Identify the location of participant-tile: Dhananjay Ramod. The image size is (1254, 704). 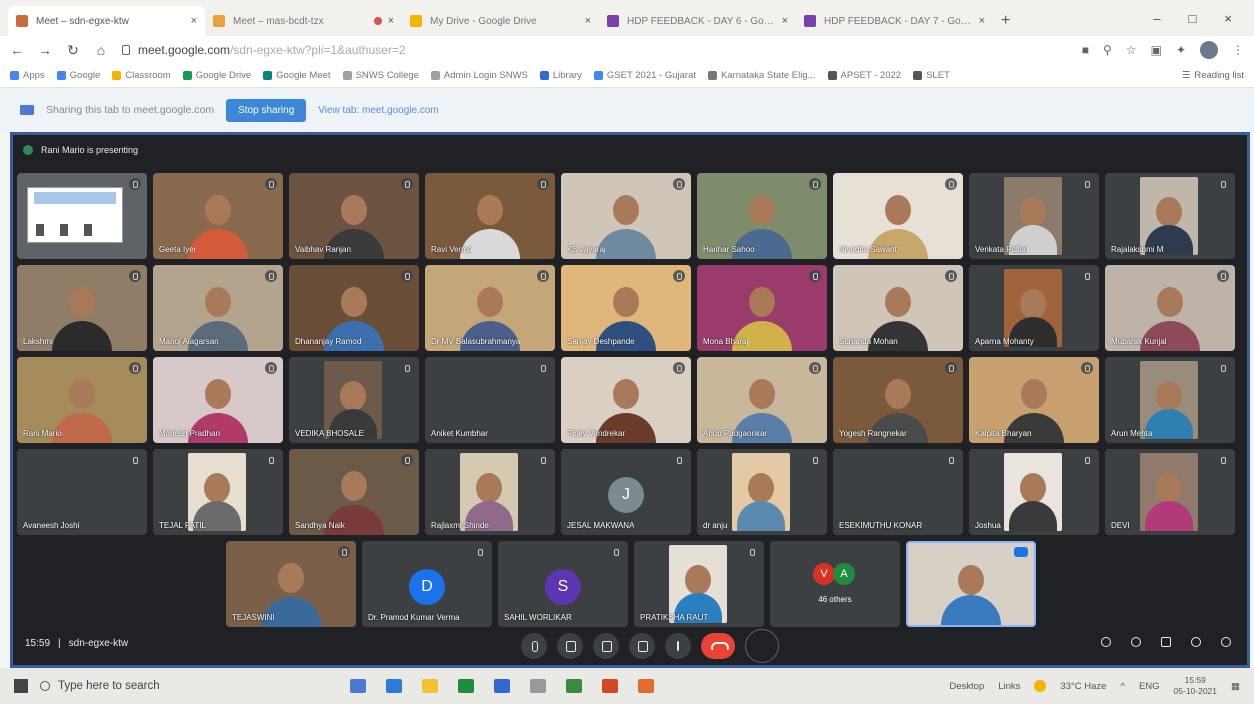
(354, 308).